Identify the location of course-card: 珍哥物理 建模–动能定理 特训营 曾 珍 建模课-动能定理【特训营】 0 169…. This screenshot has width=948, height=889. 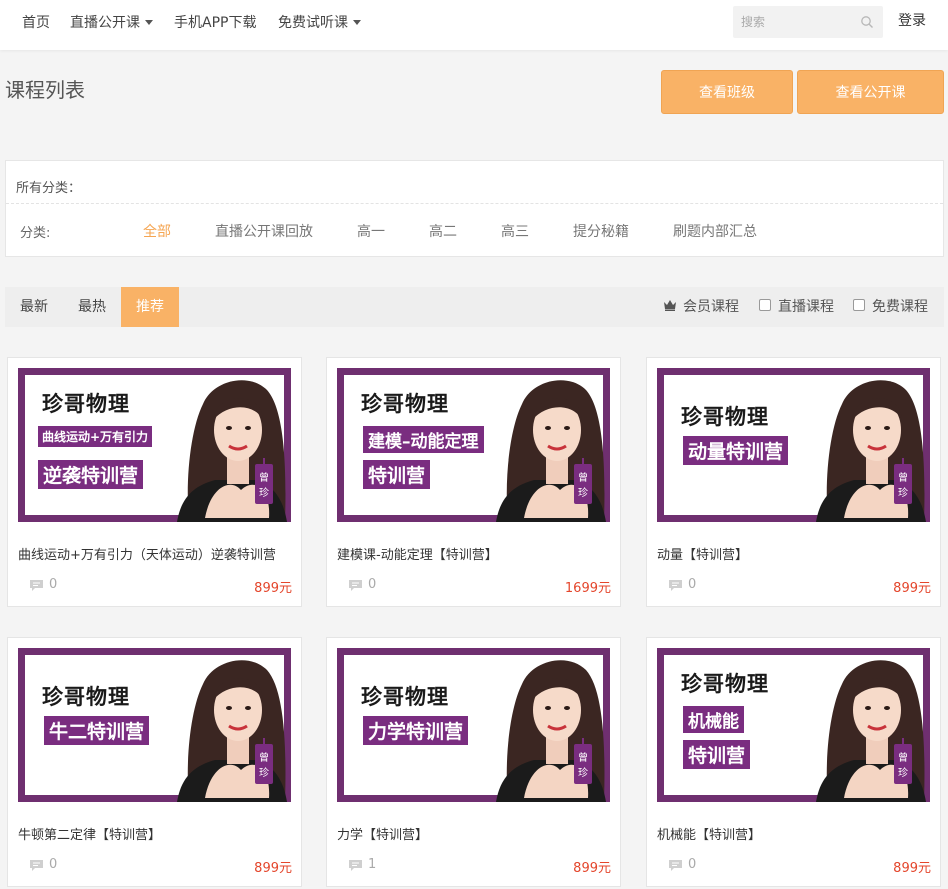
(473, 482).